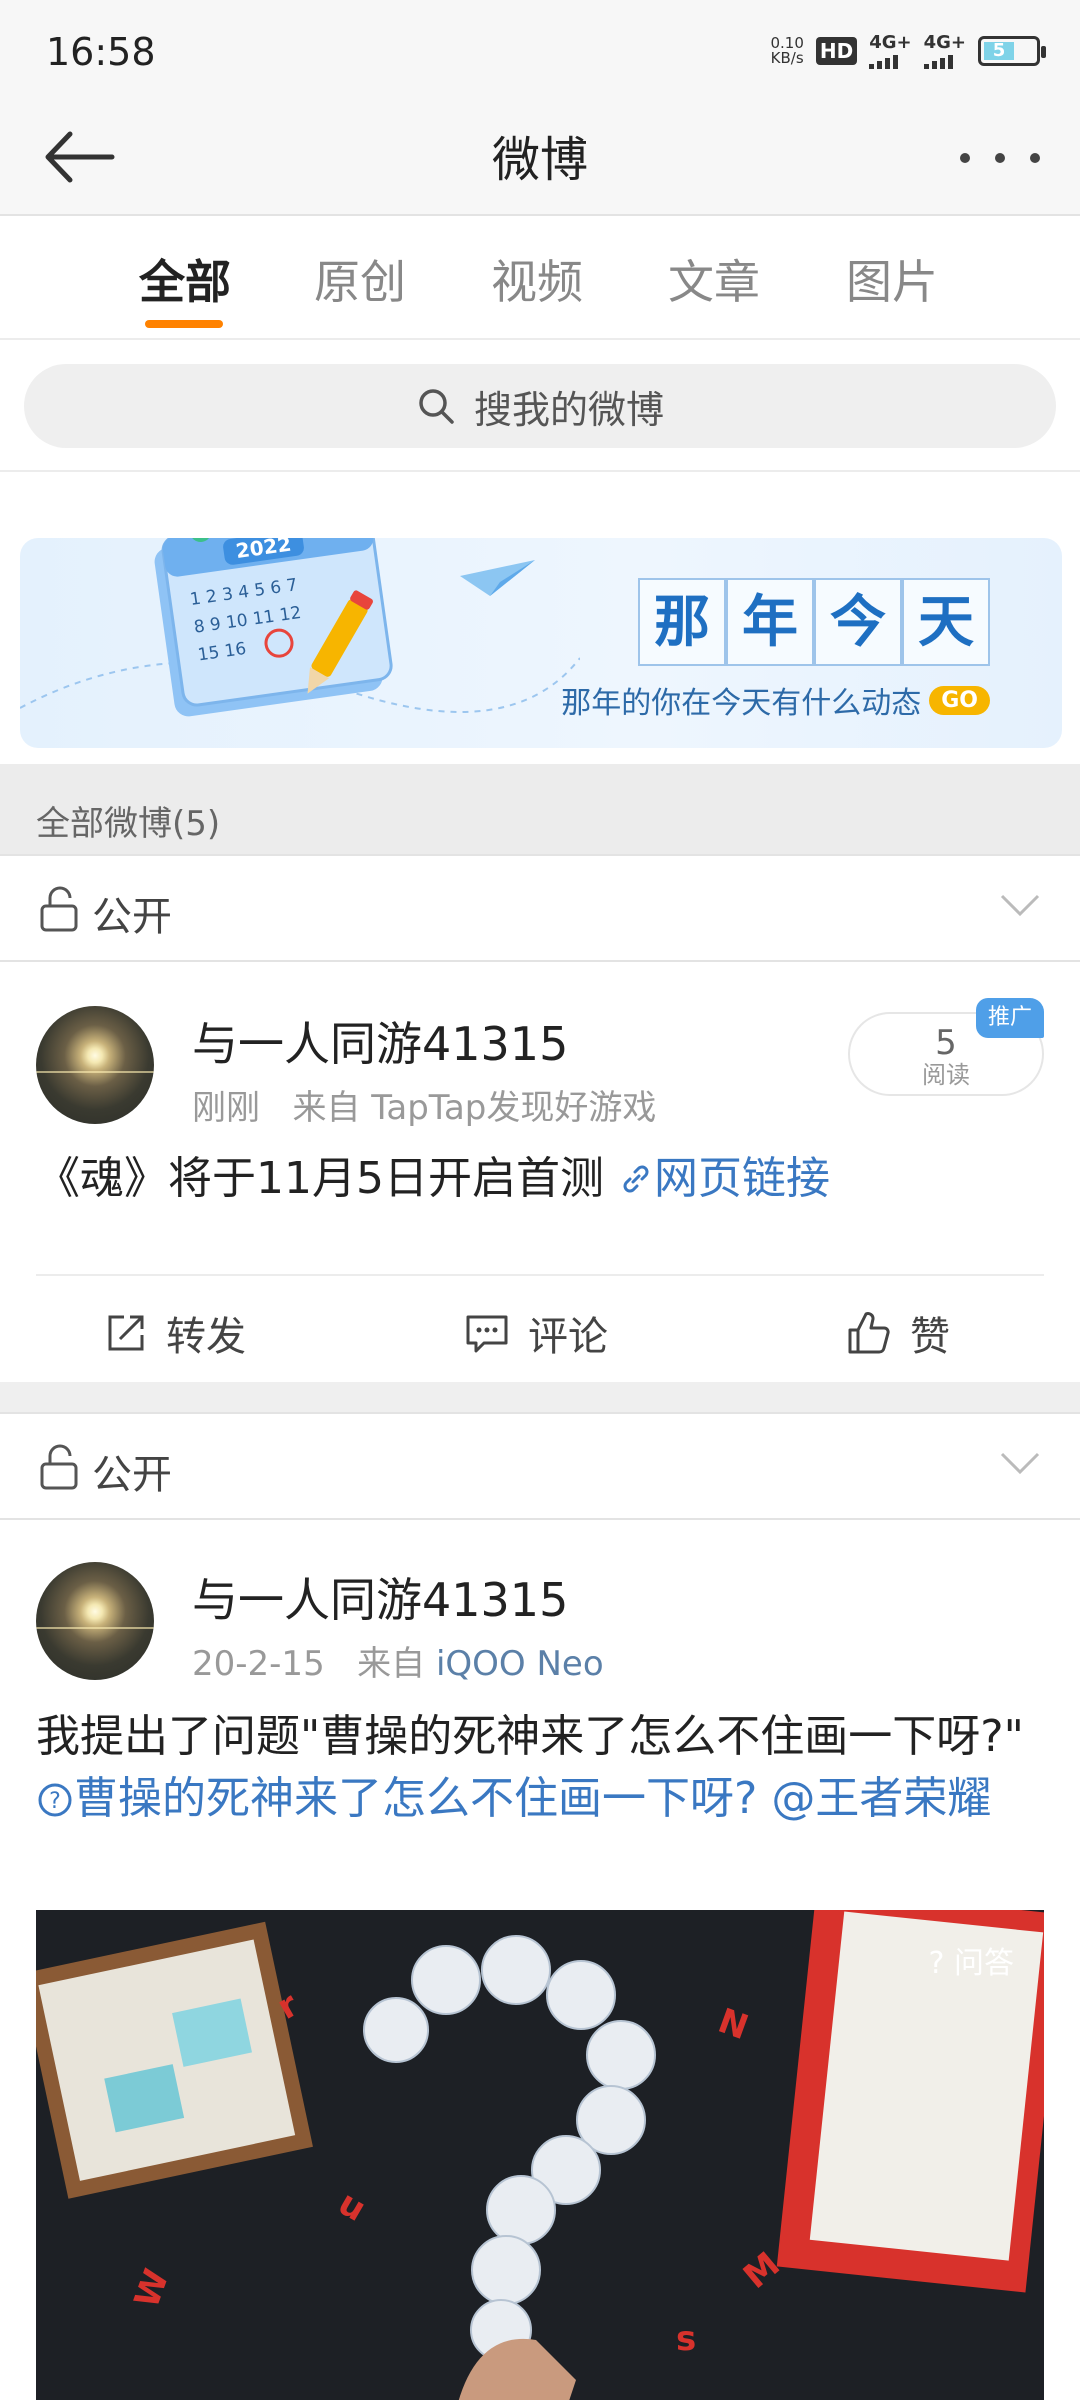 The width and height of the screenshot is (1080, 2400). I want to click on post-text: 《魂》将于11月5日开启首测 网页链接, so click(433, 1178).